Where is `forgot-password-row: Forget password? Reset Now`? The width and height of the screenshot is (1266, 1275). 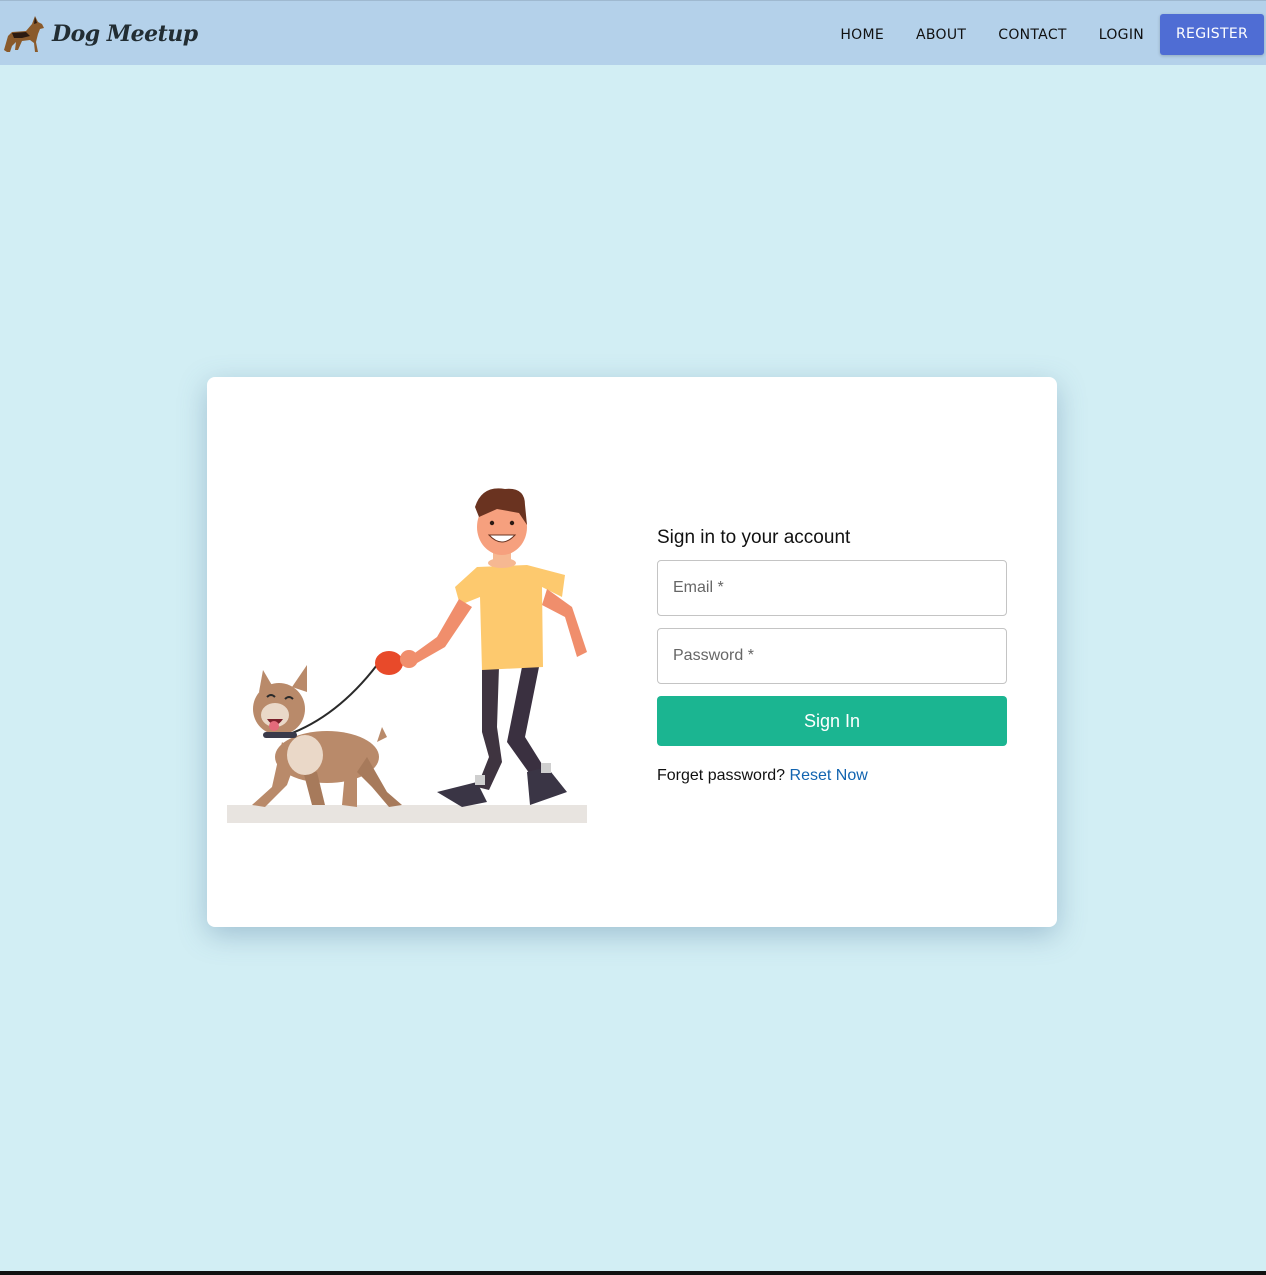 forgot-password-row: Forget password? Reset Now is located at coordinates (832, 776).